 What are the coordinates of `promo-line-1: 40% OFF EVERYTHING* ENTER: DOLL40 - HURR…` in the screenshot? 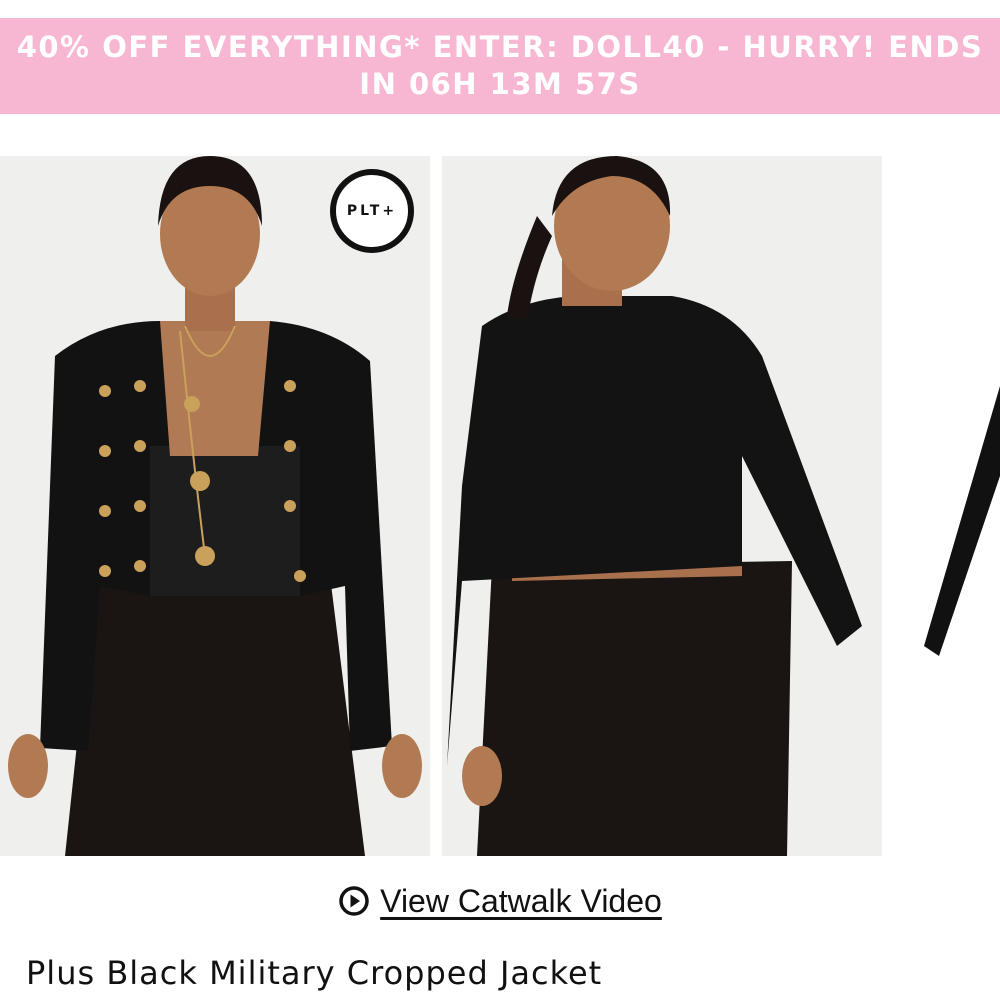 It's located at (500, 47).